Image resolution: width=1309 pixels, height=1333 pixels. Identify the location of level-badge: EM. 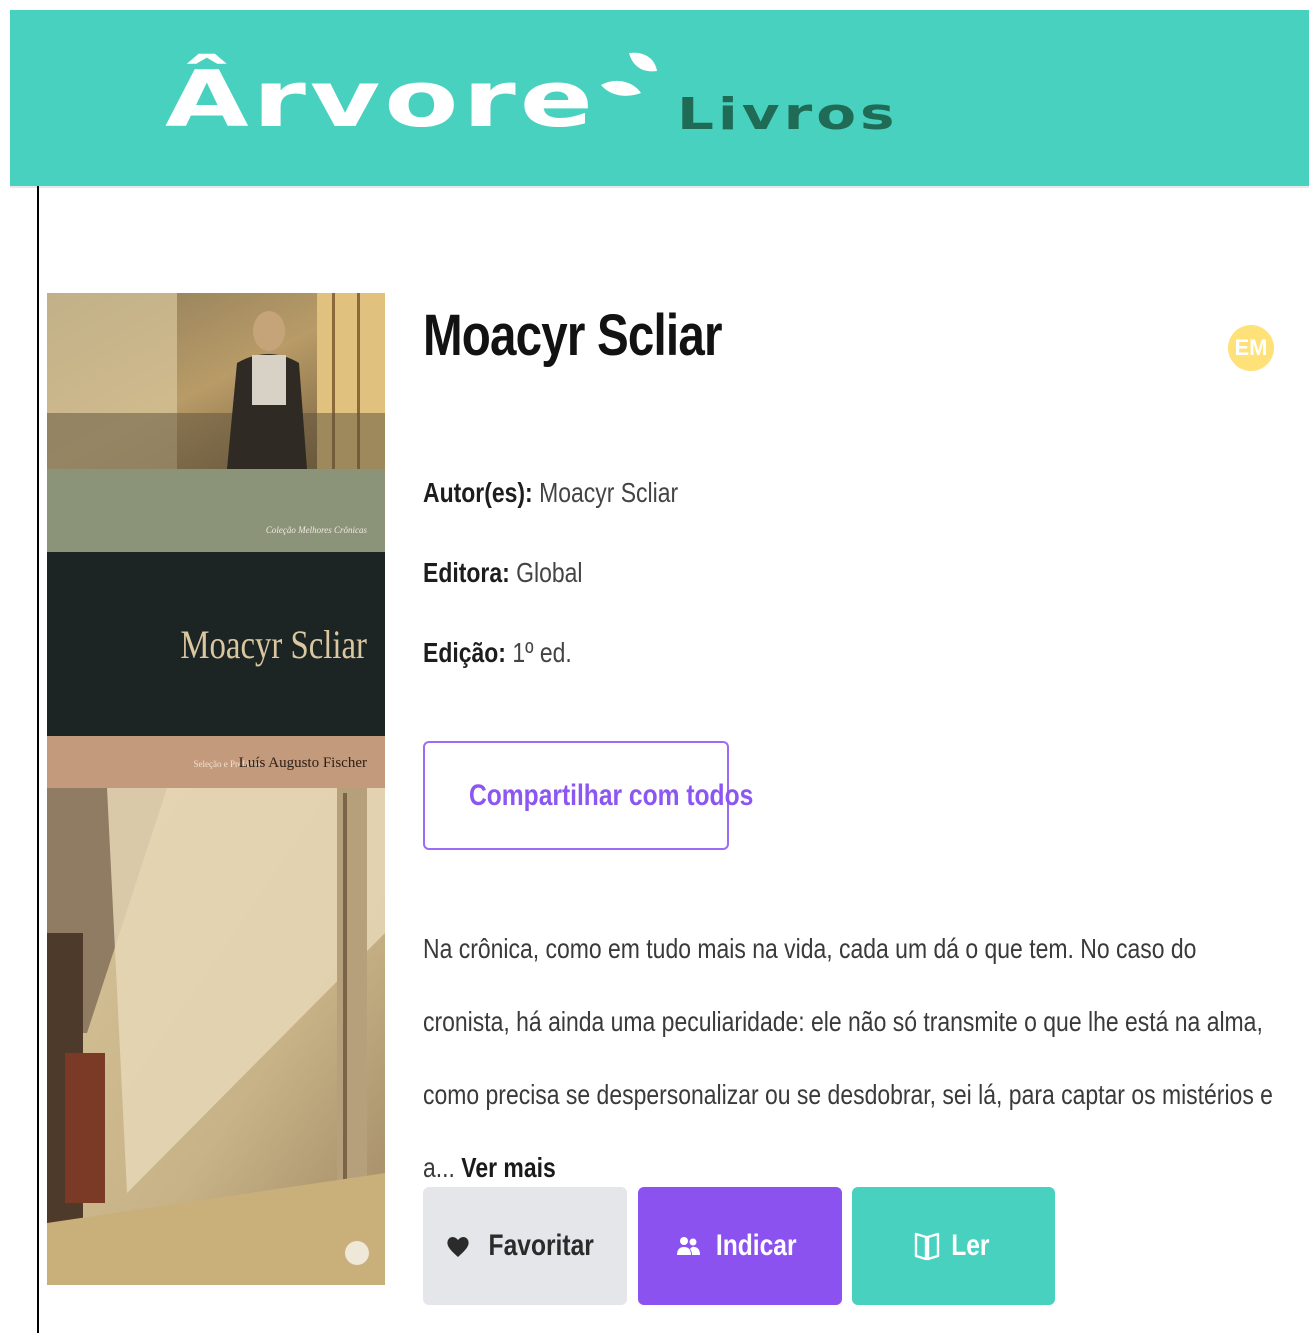
(1251, 348).